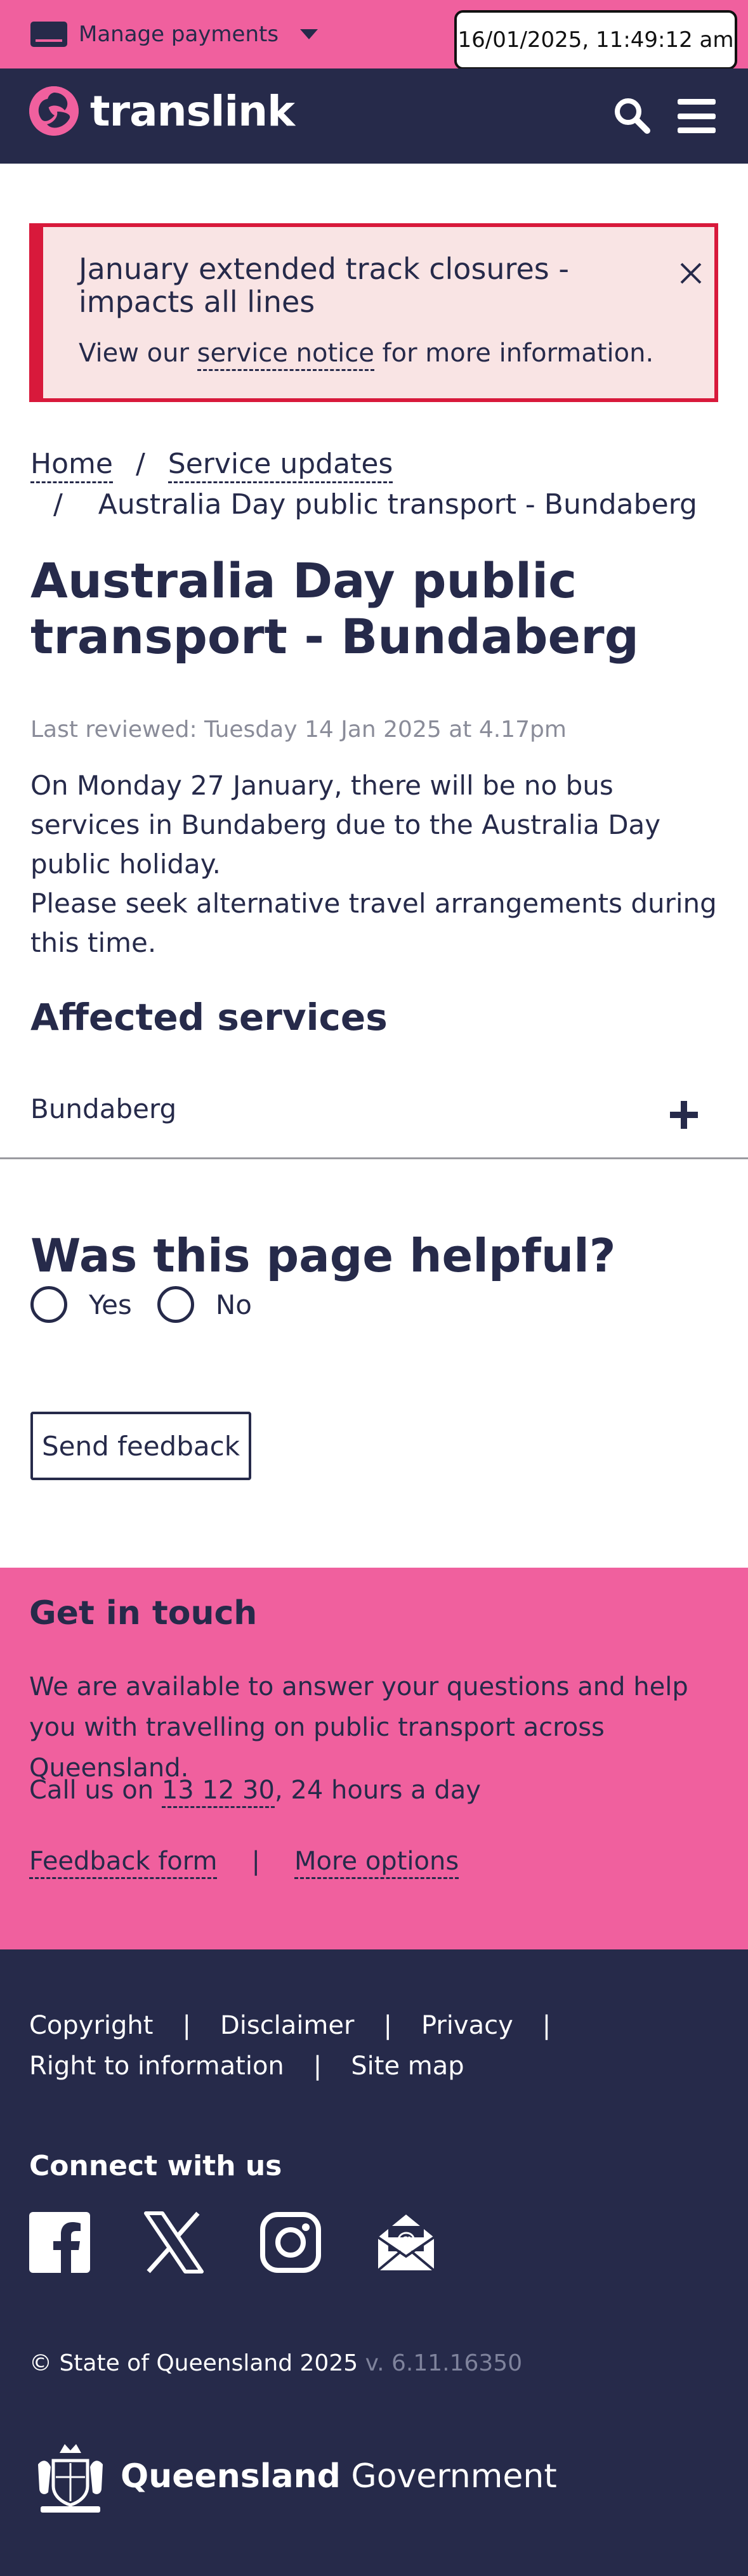  What do you see at coordinates (140, 1446) in the screenshot?
I see `send-feedback-button: Send feedback` at bounding box center [140, 1446].